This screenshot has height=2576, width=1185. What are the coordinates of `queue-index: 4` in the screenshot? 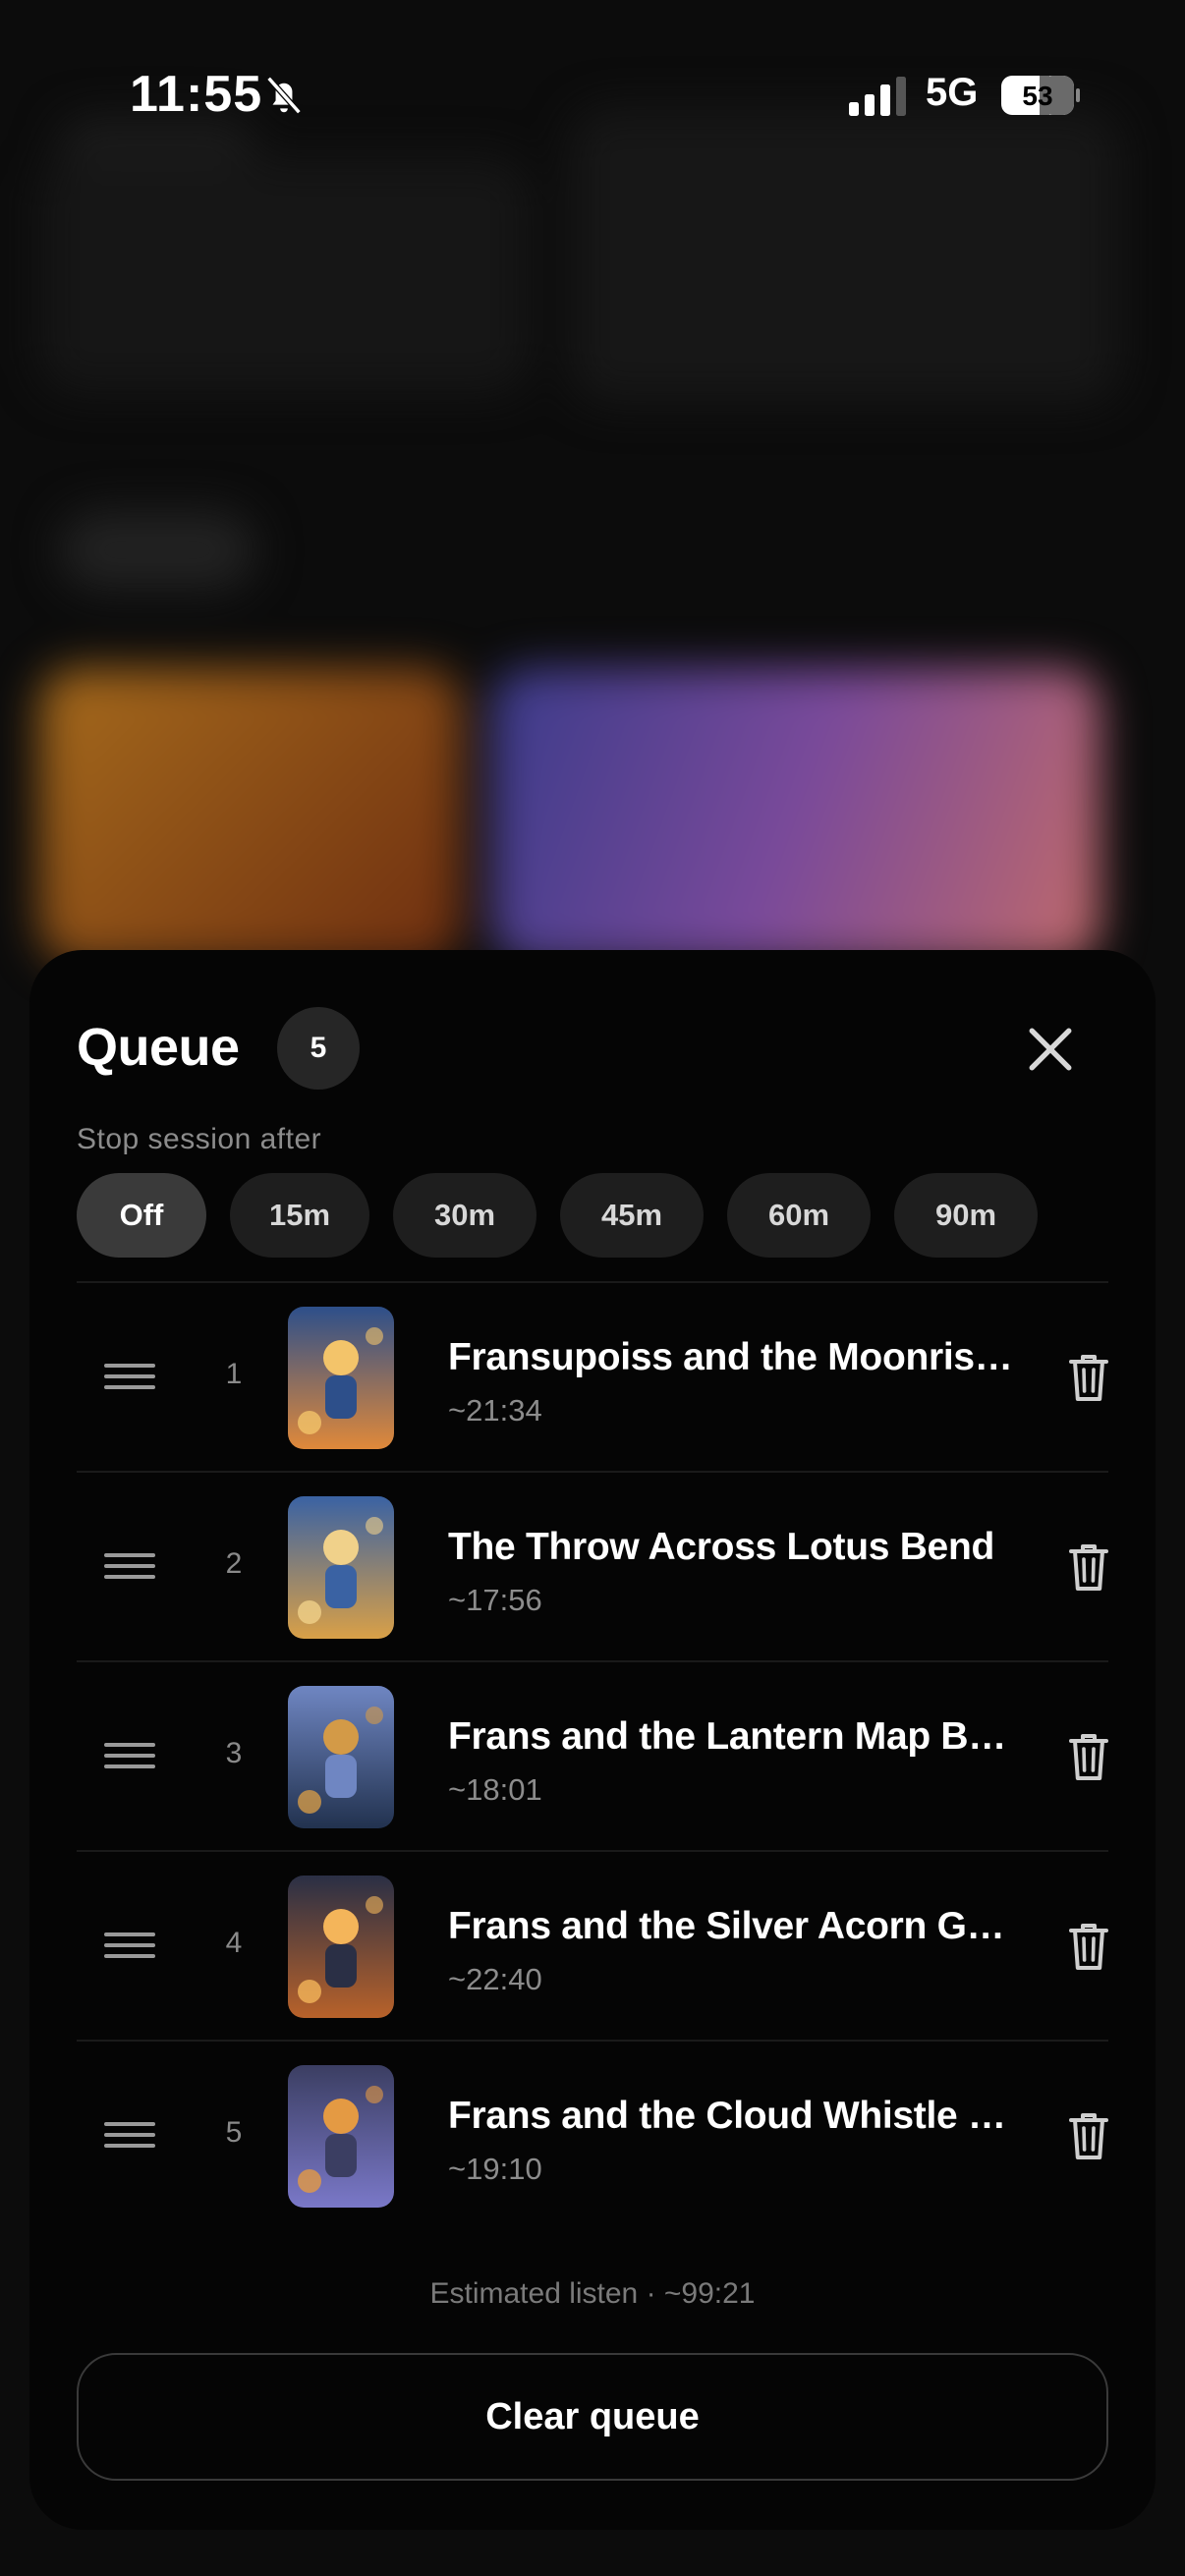 It's located at (234, 1943).